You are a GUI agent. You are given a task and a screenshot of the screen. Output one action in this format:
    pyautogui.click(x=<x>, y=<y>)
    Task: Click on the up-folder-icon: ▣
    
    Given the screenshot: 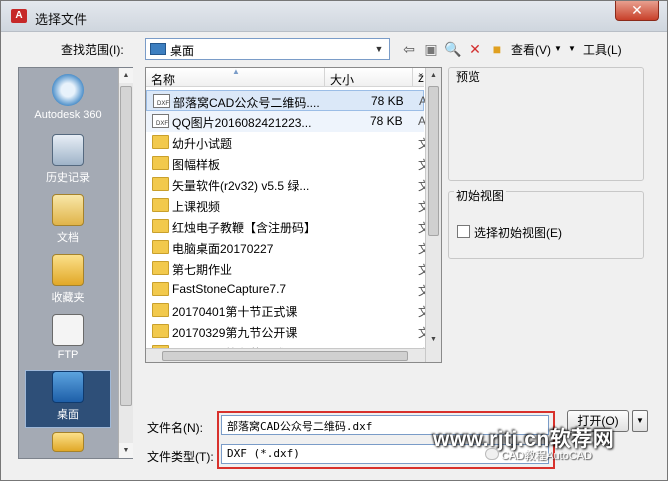 What is the action you would take?
    pyautogui.click(x=431, y=49)
    